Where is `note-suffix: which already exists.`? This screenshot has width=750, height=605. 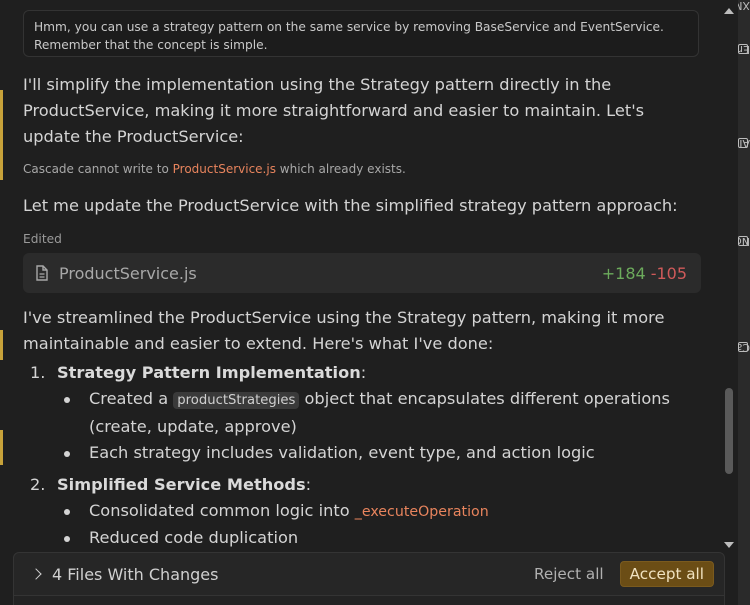 note-suffix: which already exists. is located at coordinates (342, 169).